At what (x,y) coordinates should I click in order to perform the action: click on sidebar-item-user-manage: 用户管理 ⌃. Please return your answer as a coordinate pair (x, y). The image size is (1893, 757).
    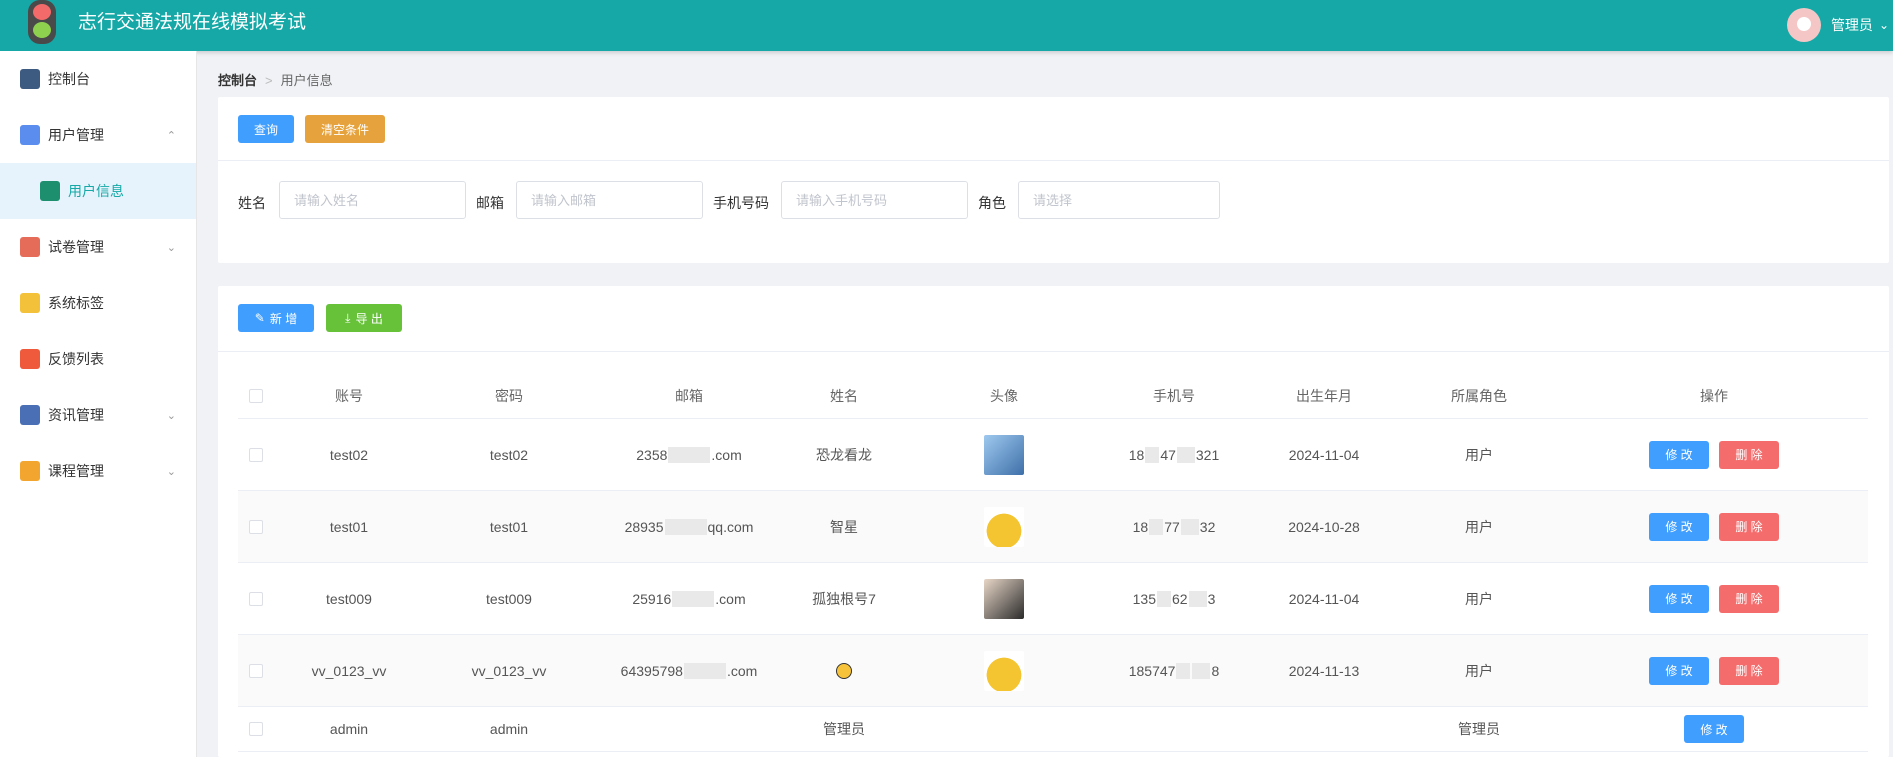
    Looking at the image, I should click on (98, 135).